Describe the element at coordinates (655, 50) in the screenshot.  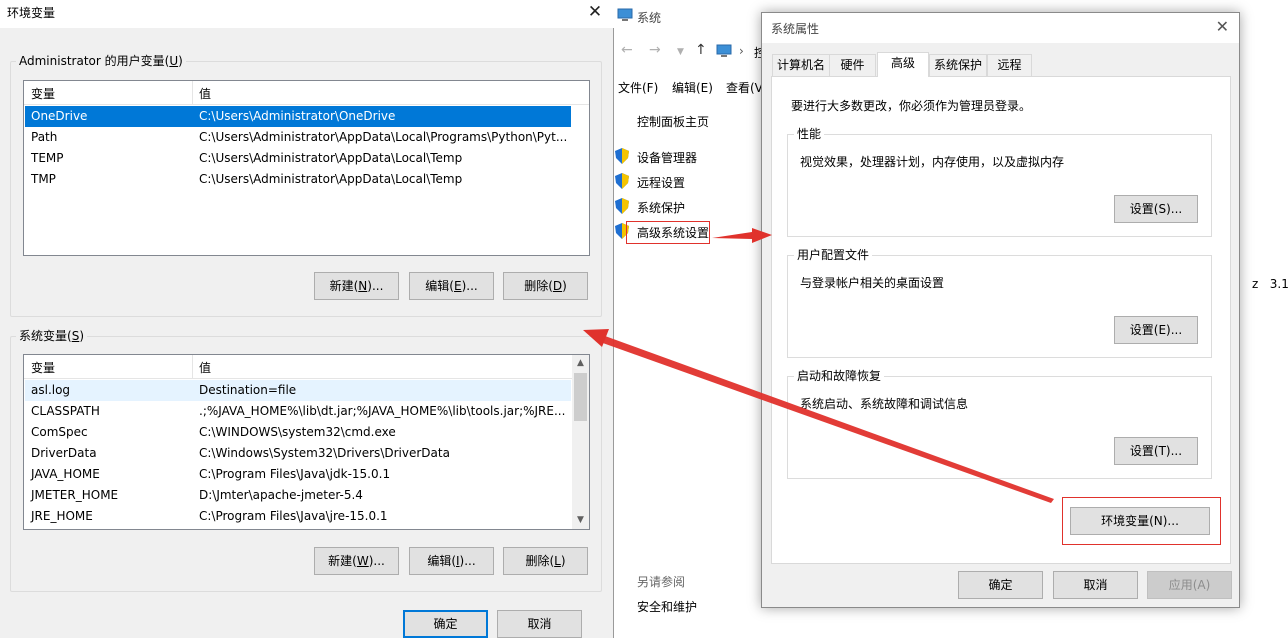
I see `forward-icon: →` at that location.